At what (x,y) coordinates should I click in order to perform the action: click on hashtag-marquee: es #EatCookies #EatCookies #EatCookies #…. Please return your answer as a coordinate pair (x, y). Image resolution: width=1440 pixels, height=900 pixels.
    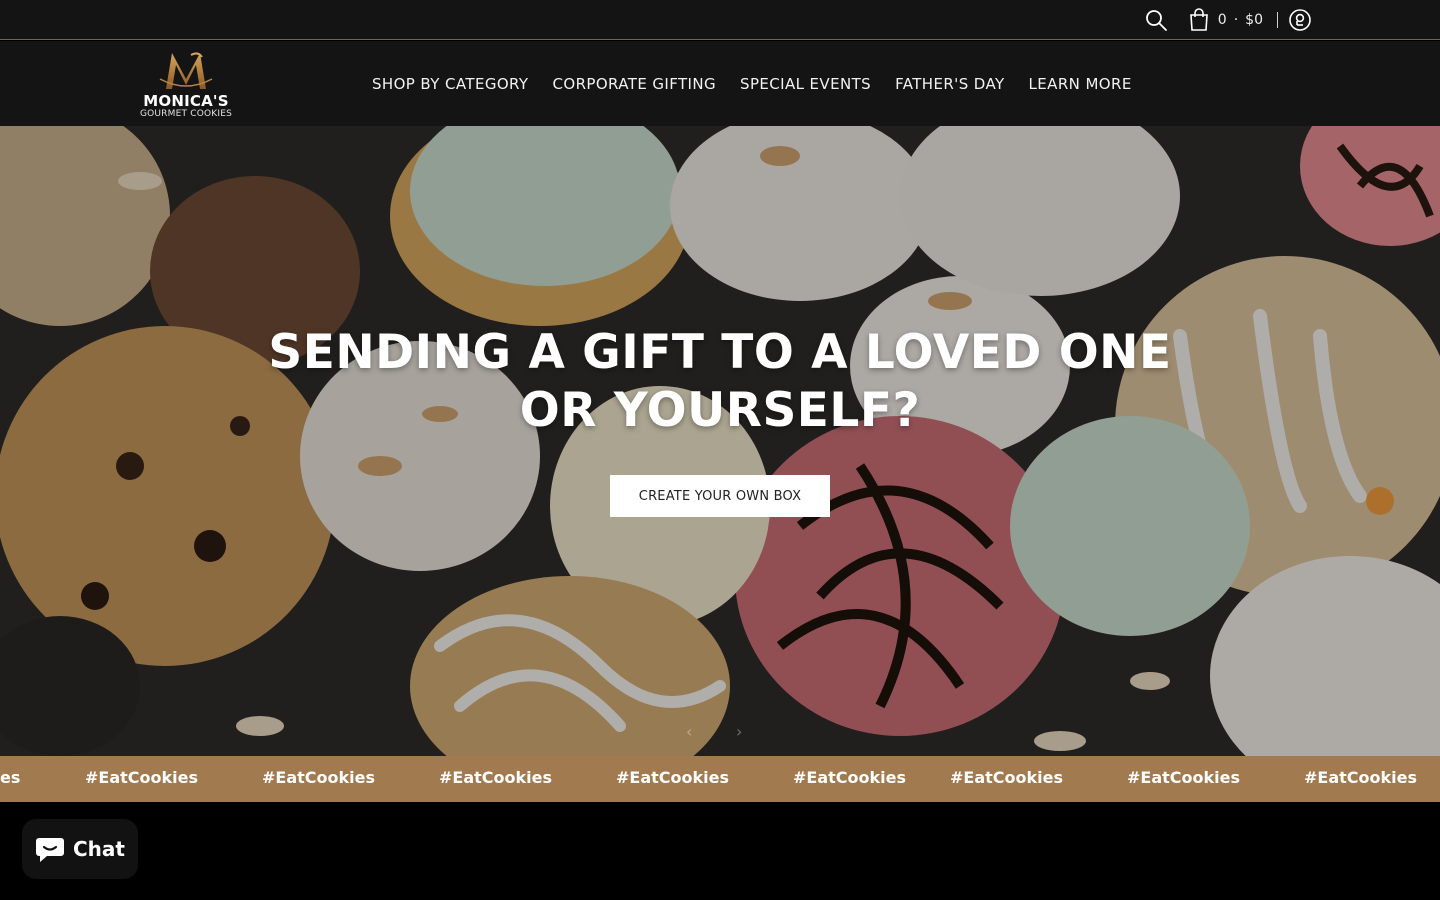
    Looking at the image, I should click on (720, 779).